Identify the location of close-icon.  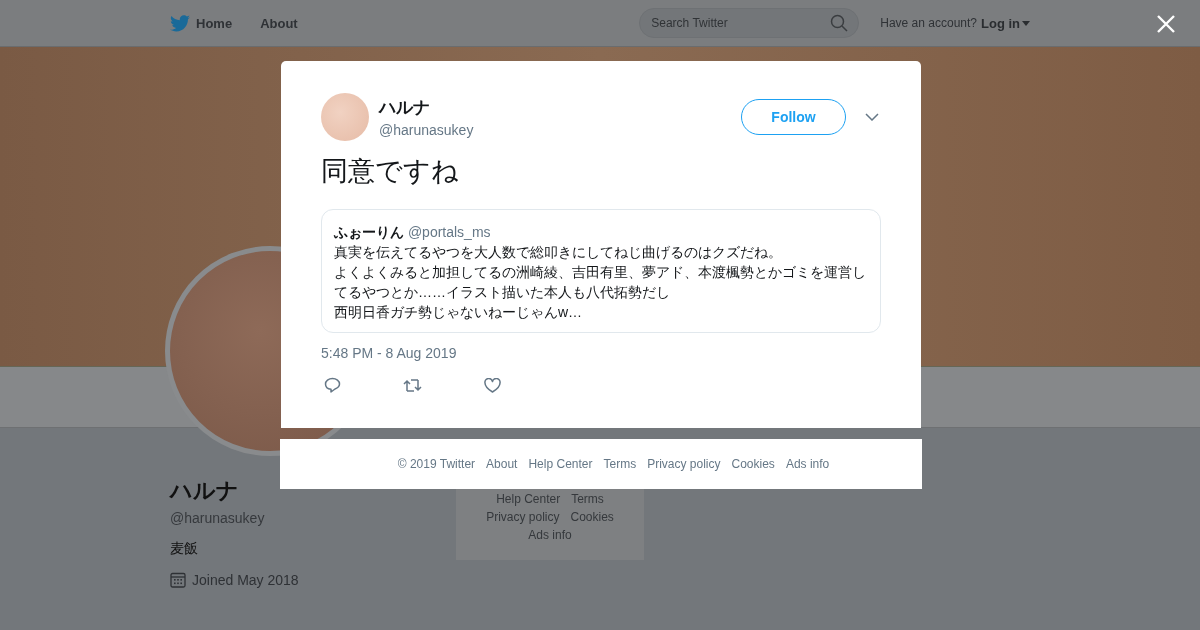
(1166, 24).